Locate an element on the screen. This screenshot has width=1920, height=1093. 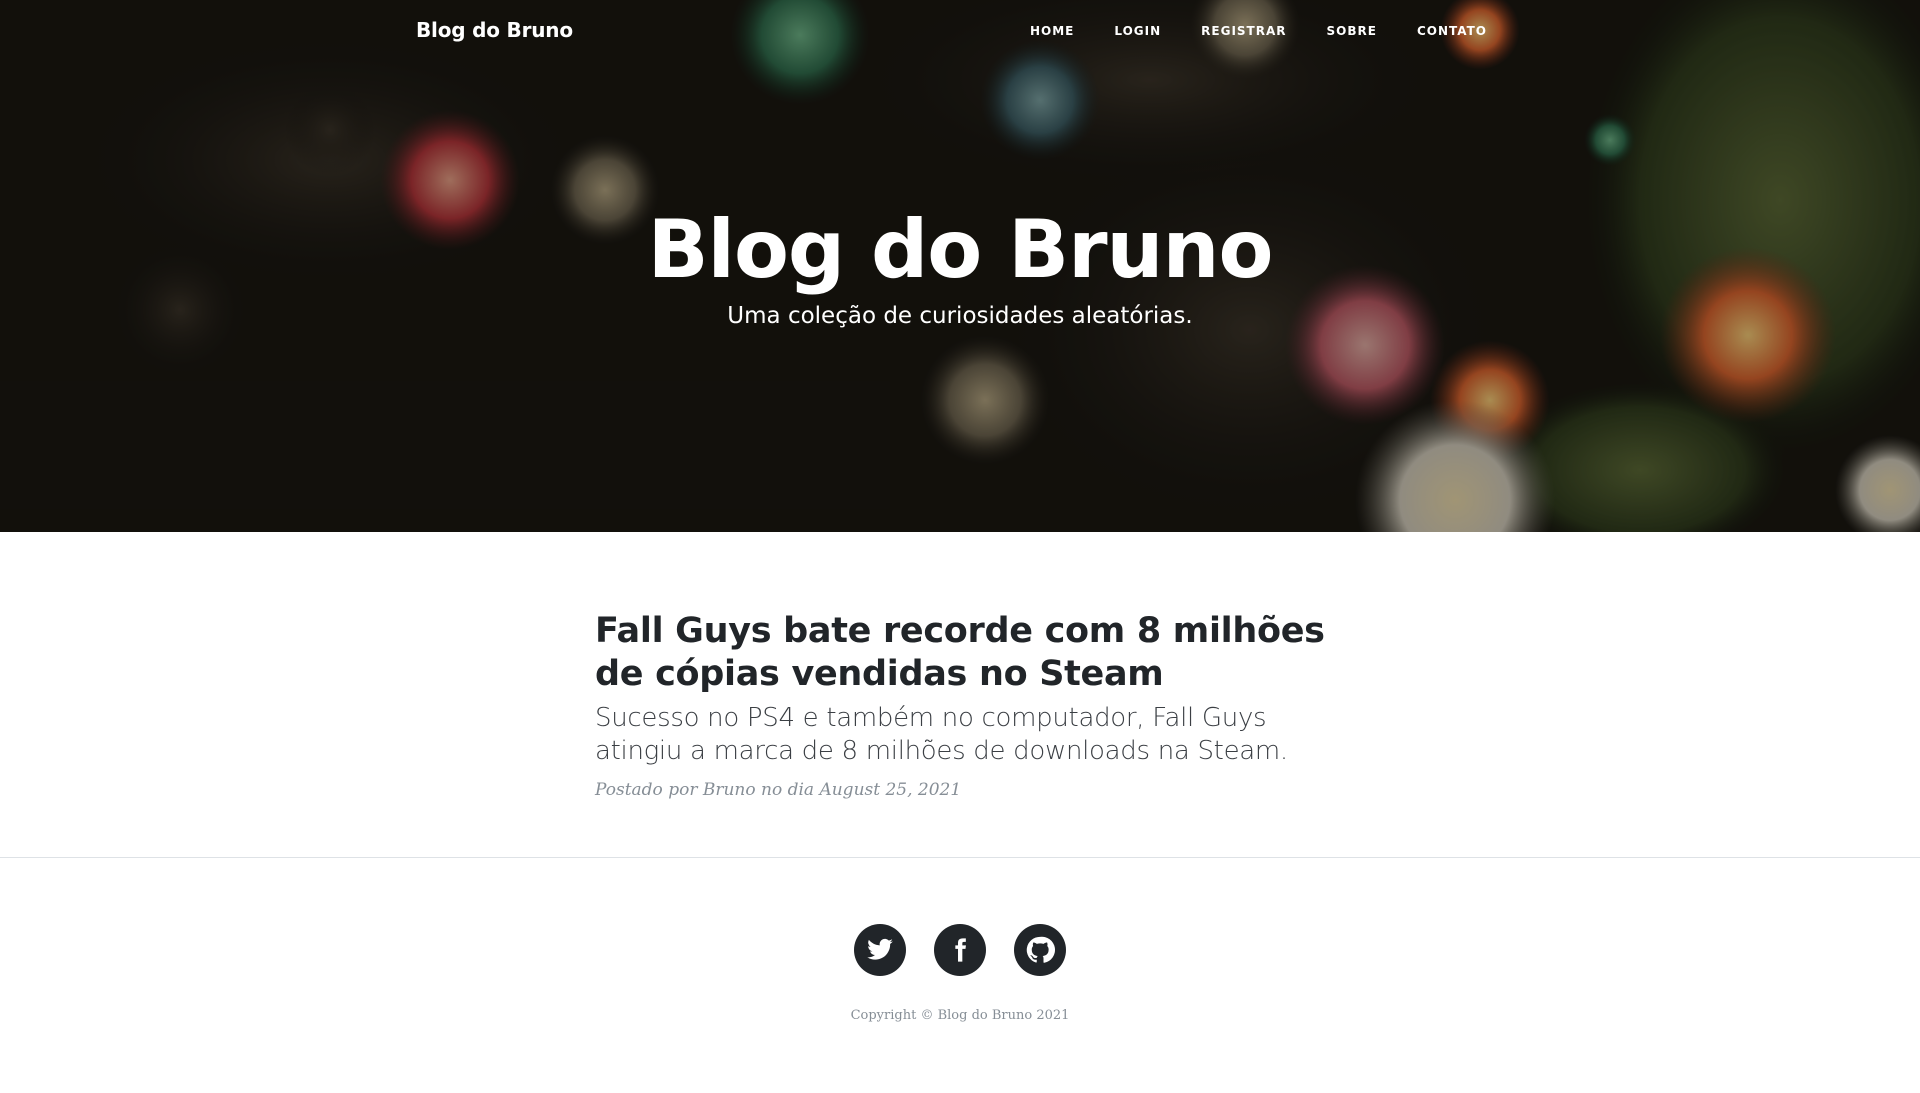
twitter-link is located at coordinates (880, 950).